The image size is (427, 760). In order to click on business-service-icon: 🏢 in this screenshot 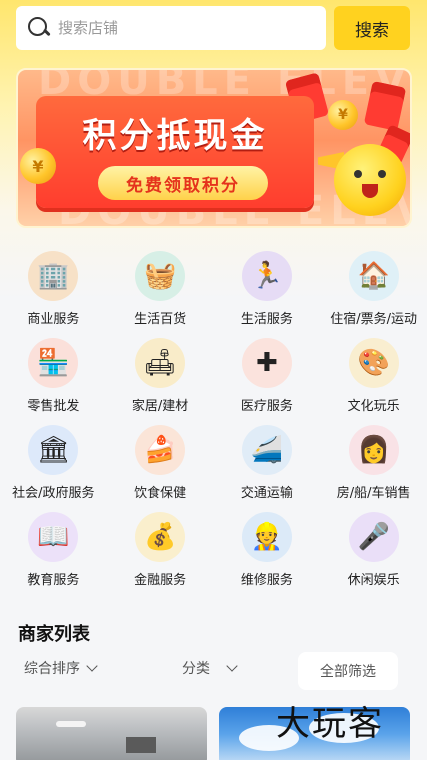, I will do `click(53, 276)`.